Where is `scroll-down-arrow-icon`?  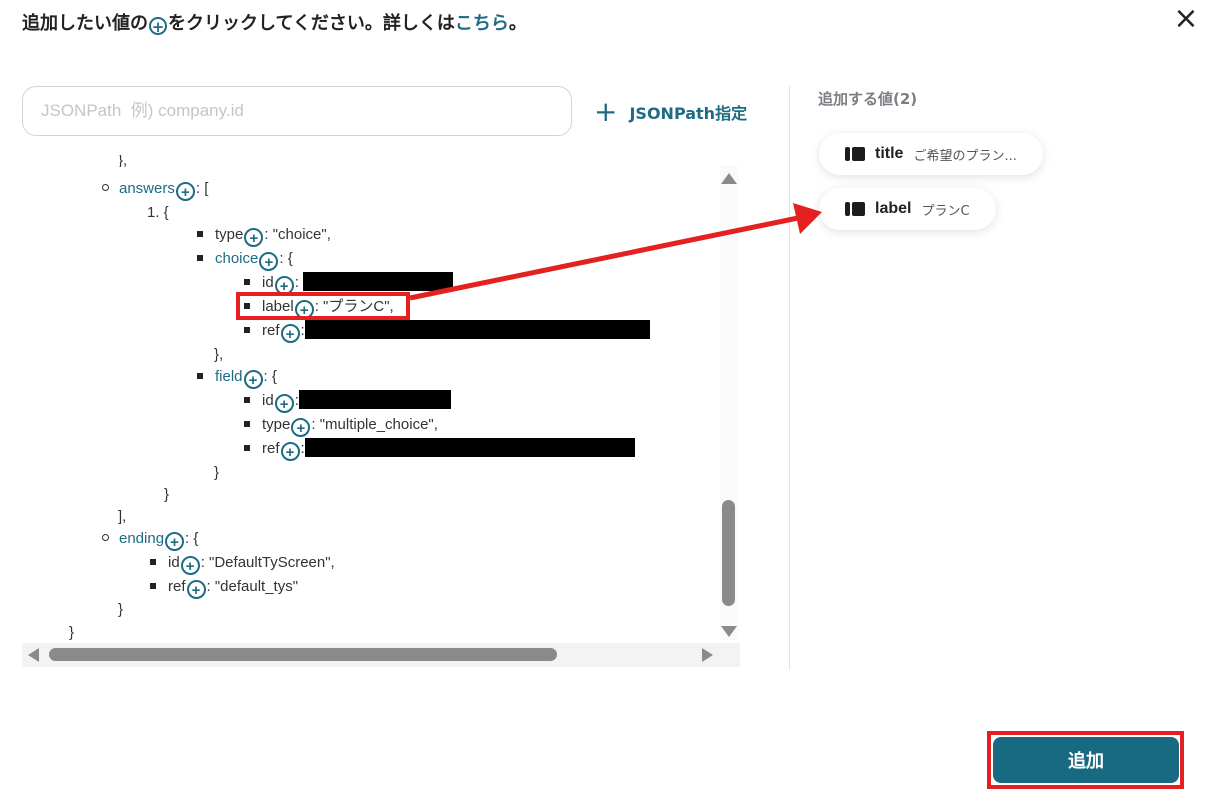 scroll-down-arrow-icon is located at coordinates (729, 631).